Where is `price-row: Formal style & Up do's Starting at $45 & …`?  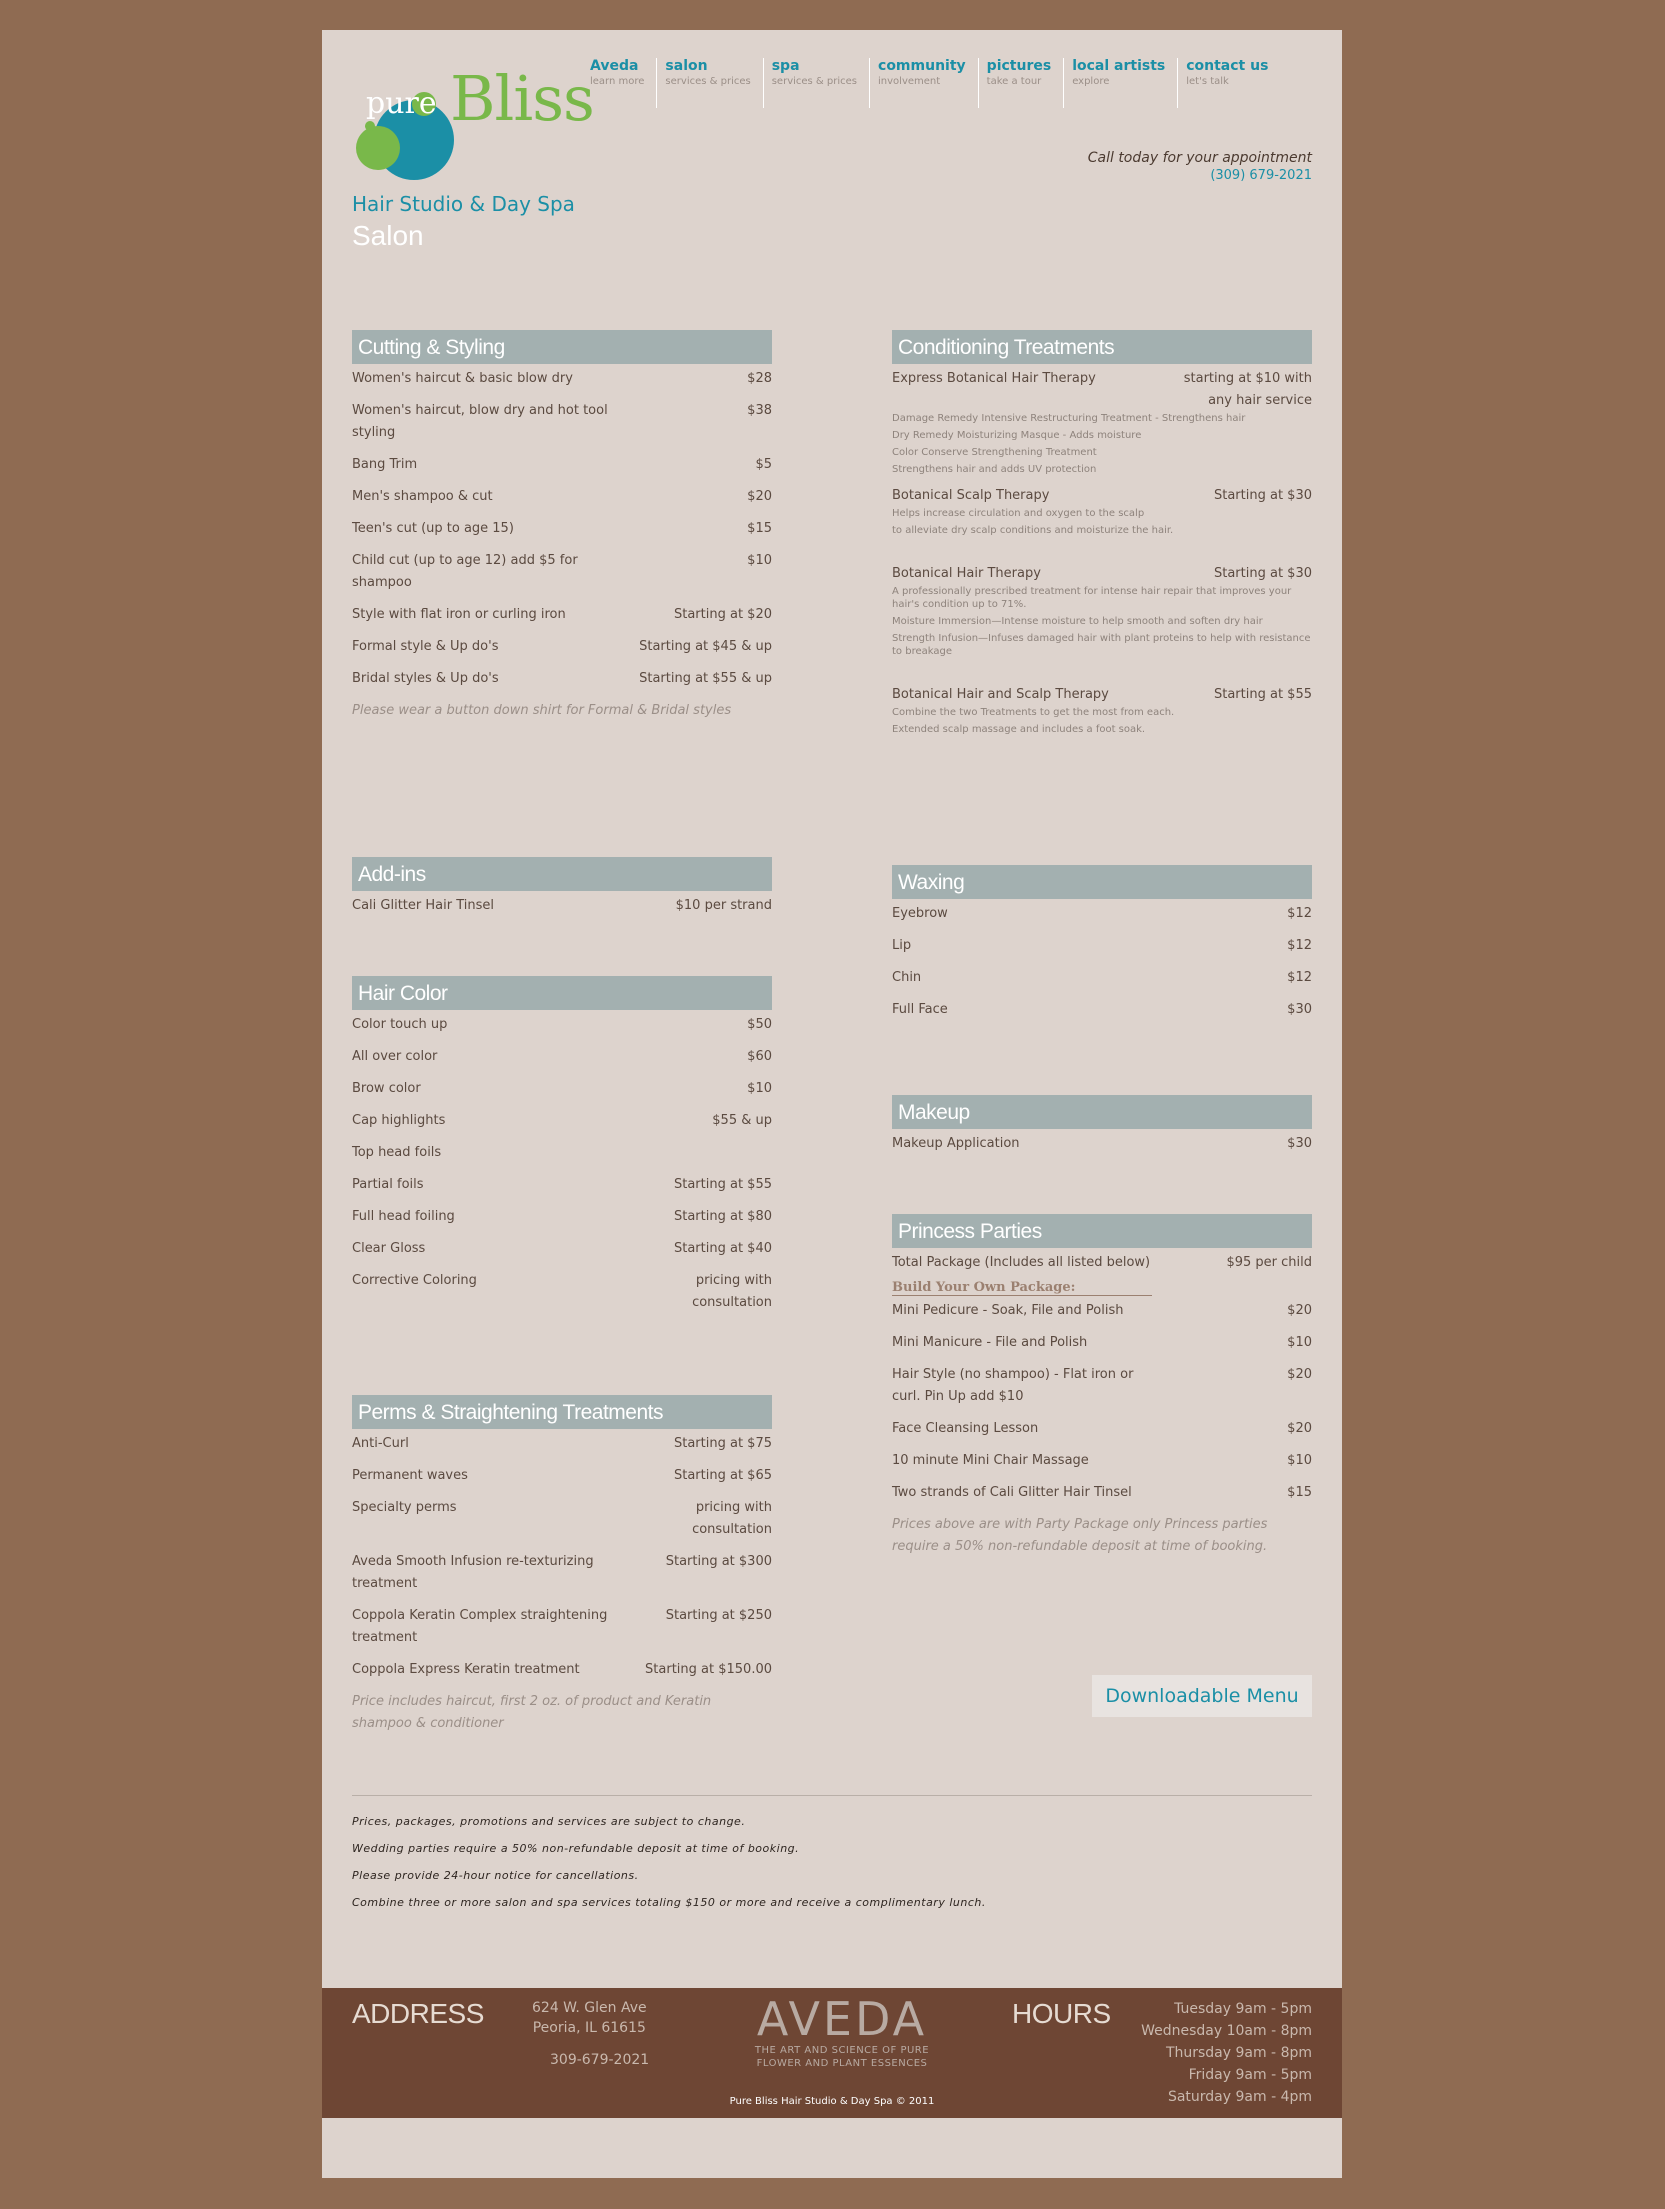 price-row: Formal style & Up do's Starting at $45 & … is located at coordinates (562, 647).